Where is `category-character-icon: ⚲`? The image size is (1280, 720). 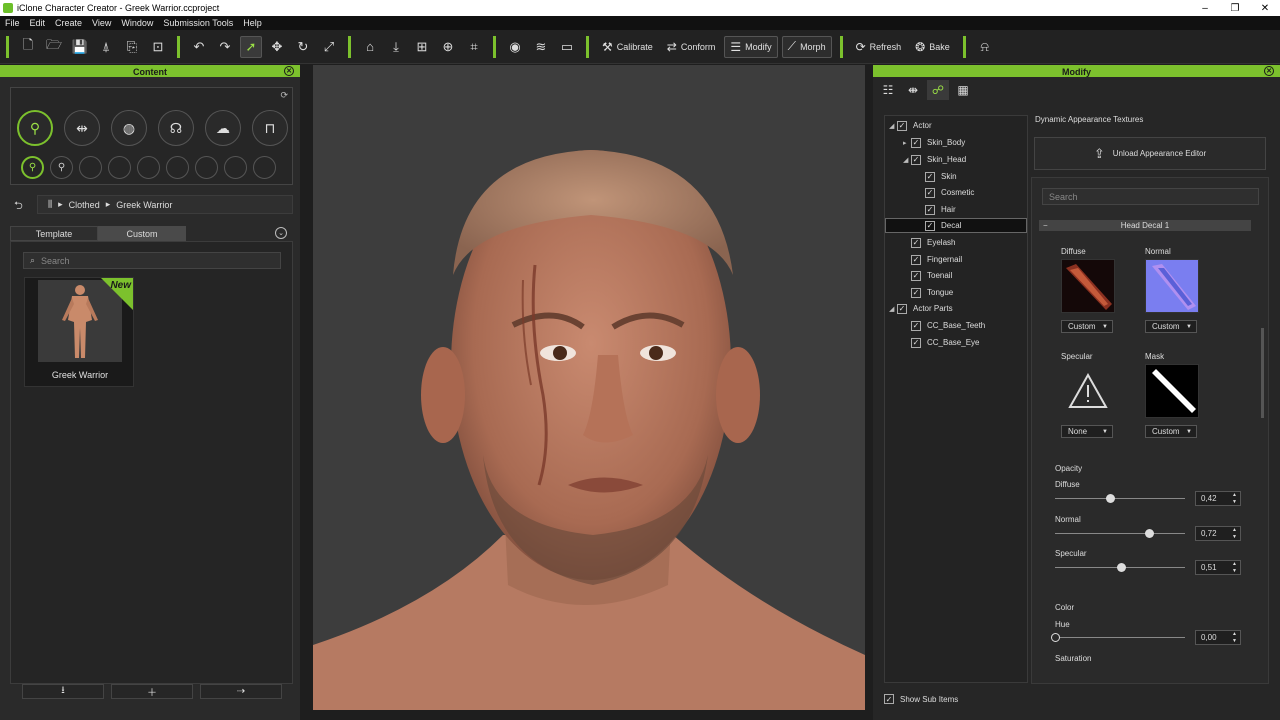 category-character-icon: ⚲ is located at coordinates (35, 128).